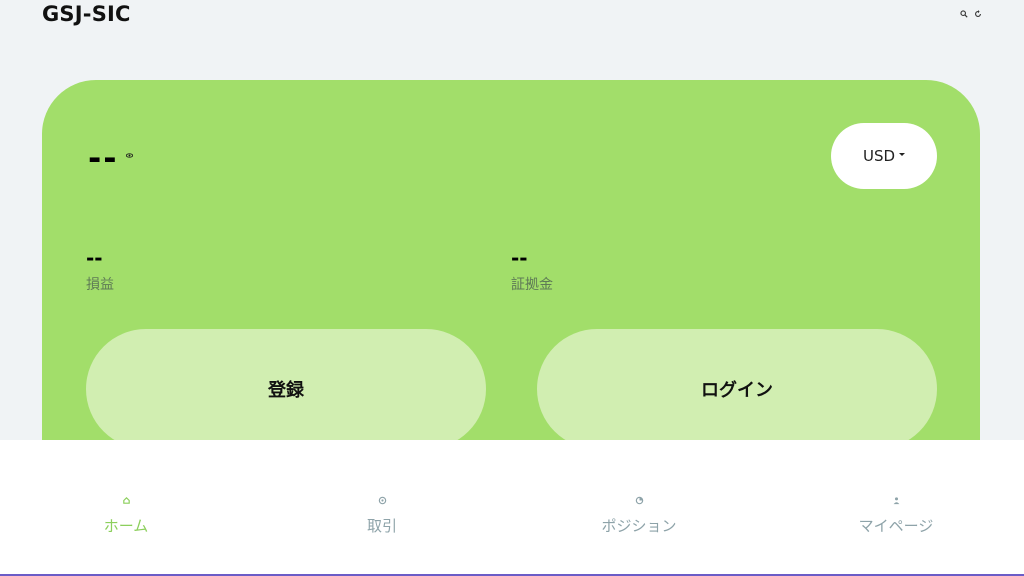 Image resolution: width=1024 pixels, height=576 pixels. Describe the element at coordinates (126, 516) in the screenshot. I see `nav-item-home: ホーム` at that location.